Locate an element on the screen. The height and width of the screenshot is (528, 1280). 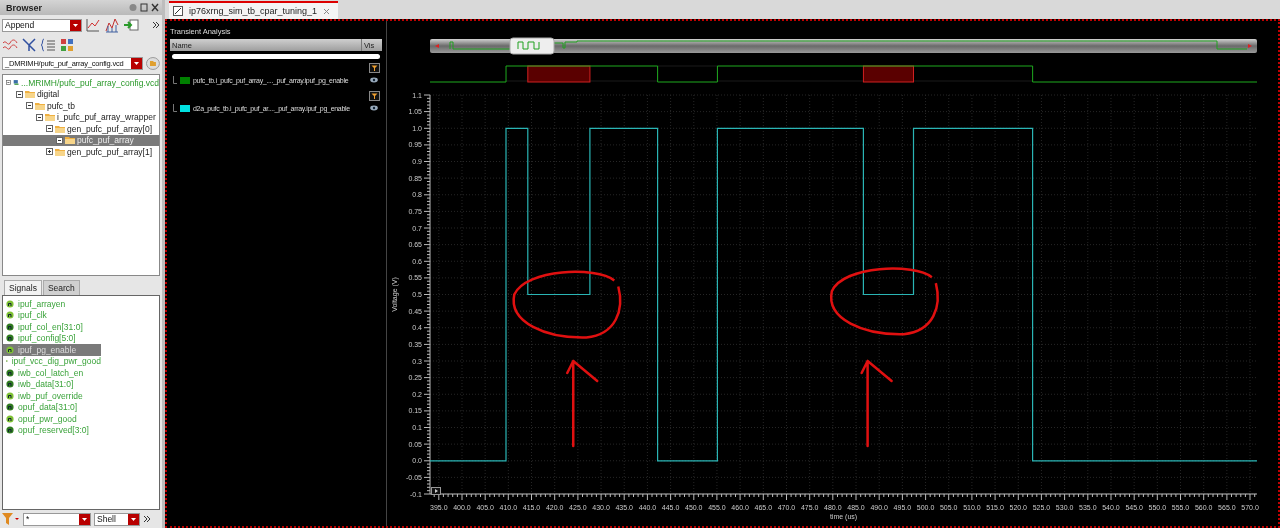
tree-item: gen_pufc_puf_array[1] is located at coordinates (81, 152).